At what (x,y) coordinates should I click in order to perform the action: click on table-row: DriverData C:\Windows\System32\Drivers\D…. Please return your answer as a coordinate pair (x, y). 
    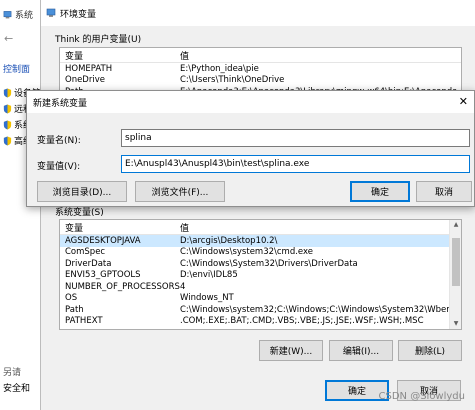
    Looking at the image, I should click on (260, 264).